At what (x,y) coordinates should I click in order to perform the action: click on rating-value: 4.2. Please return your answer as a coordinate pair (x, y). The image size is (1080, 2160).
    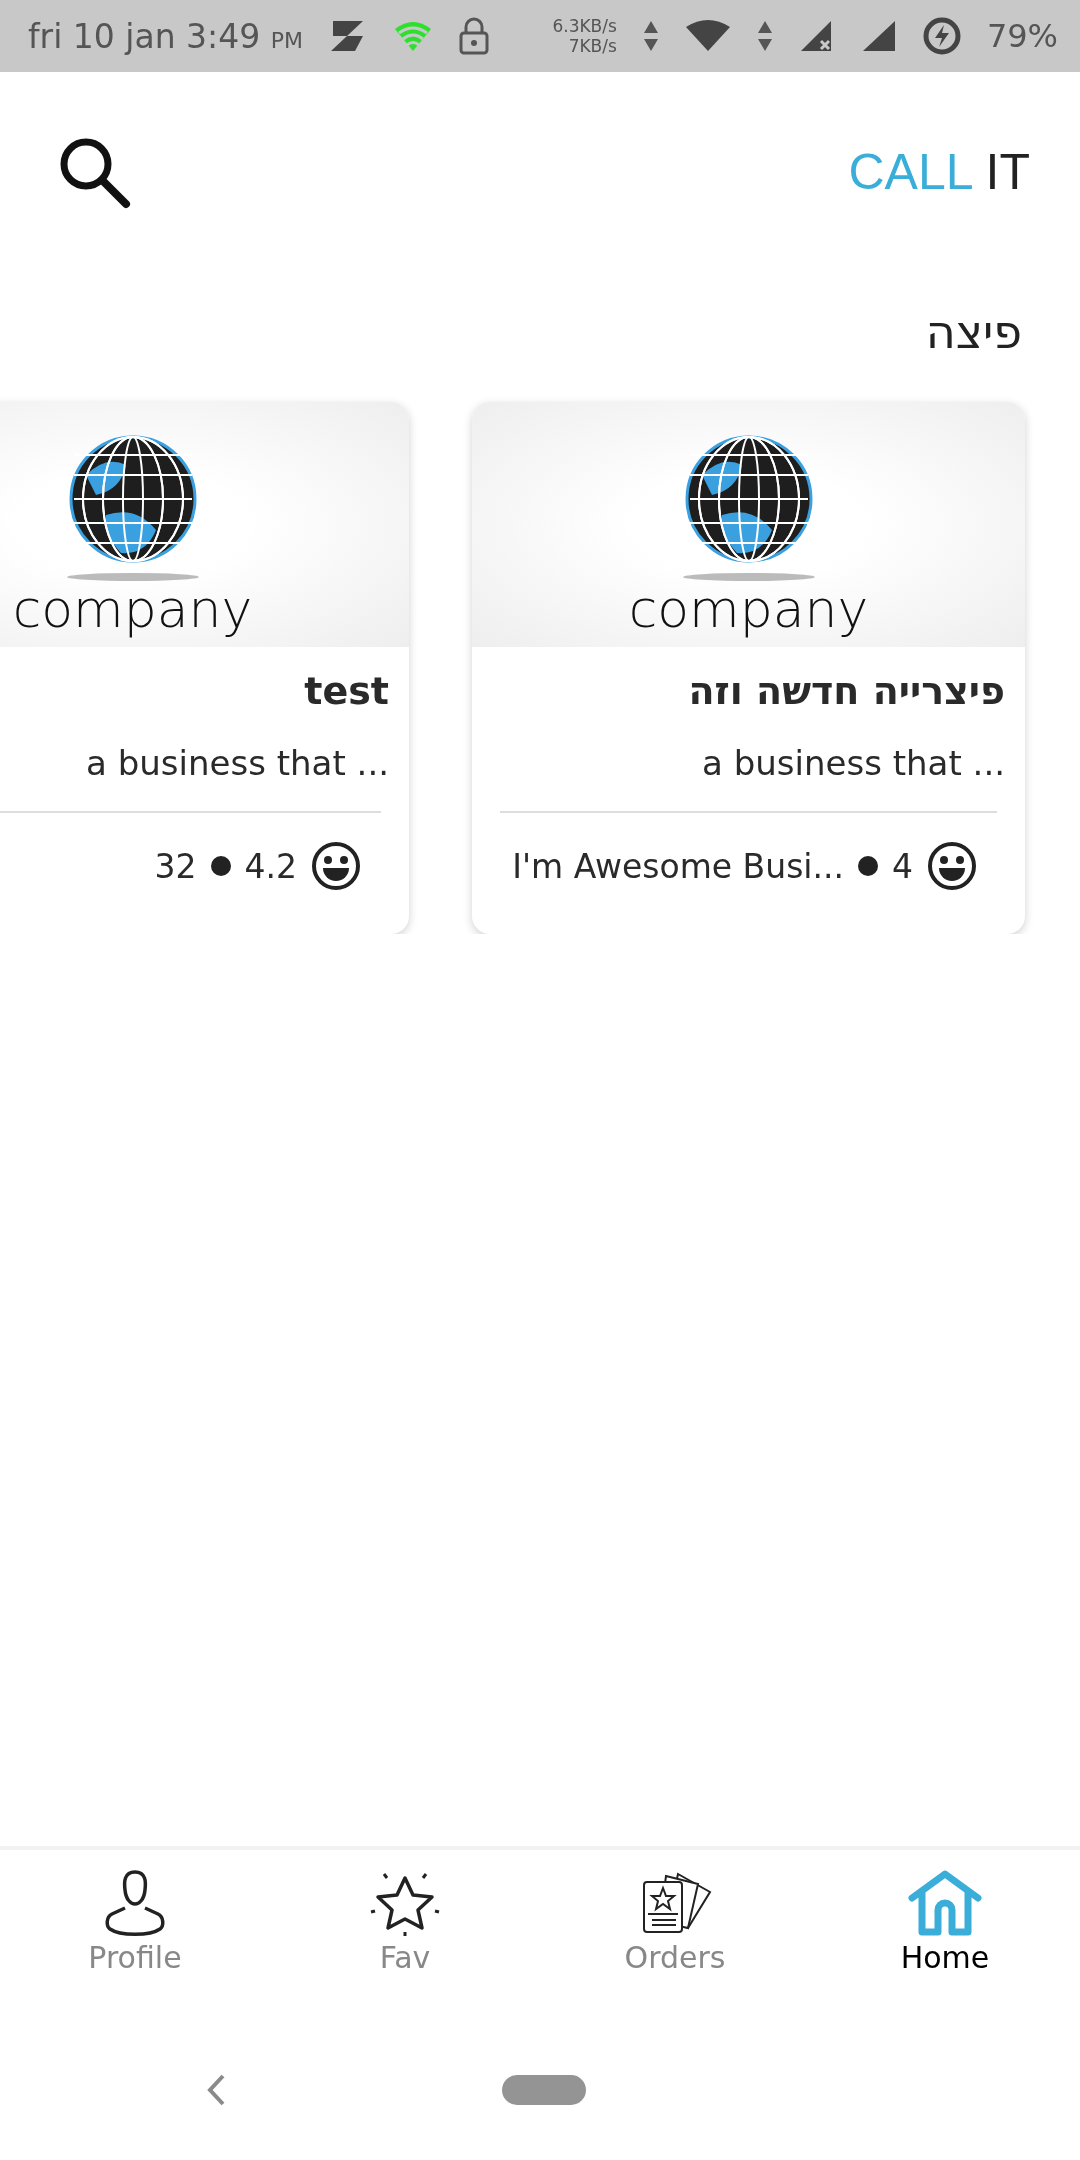
    Looking at the image, I should click on (270, 866).